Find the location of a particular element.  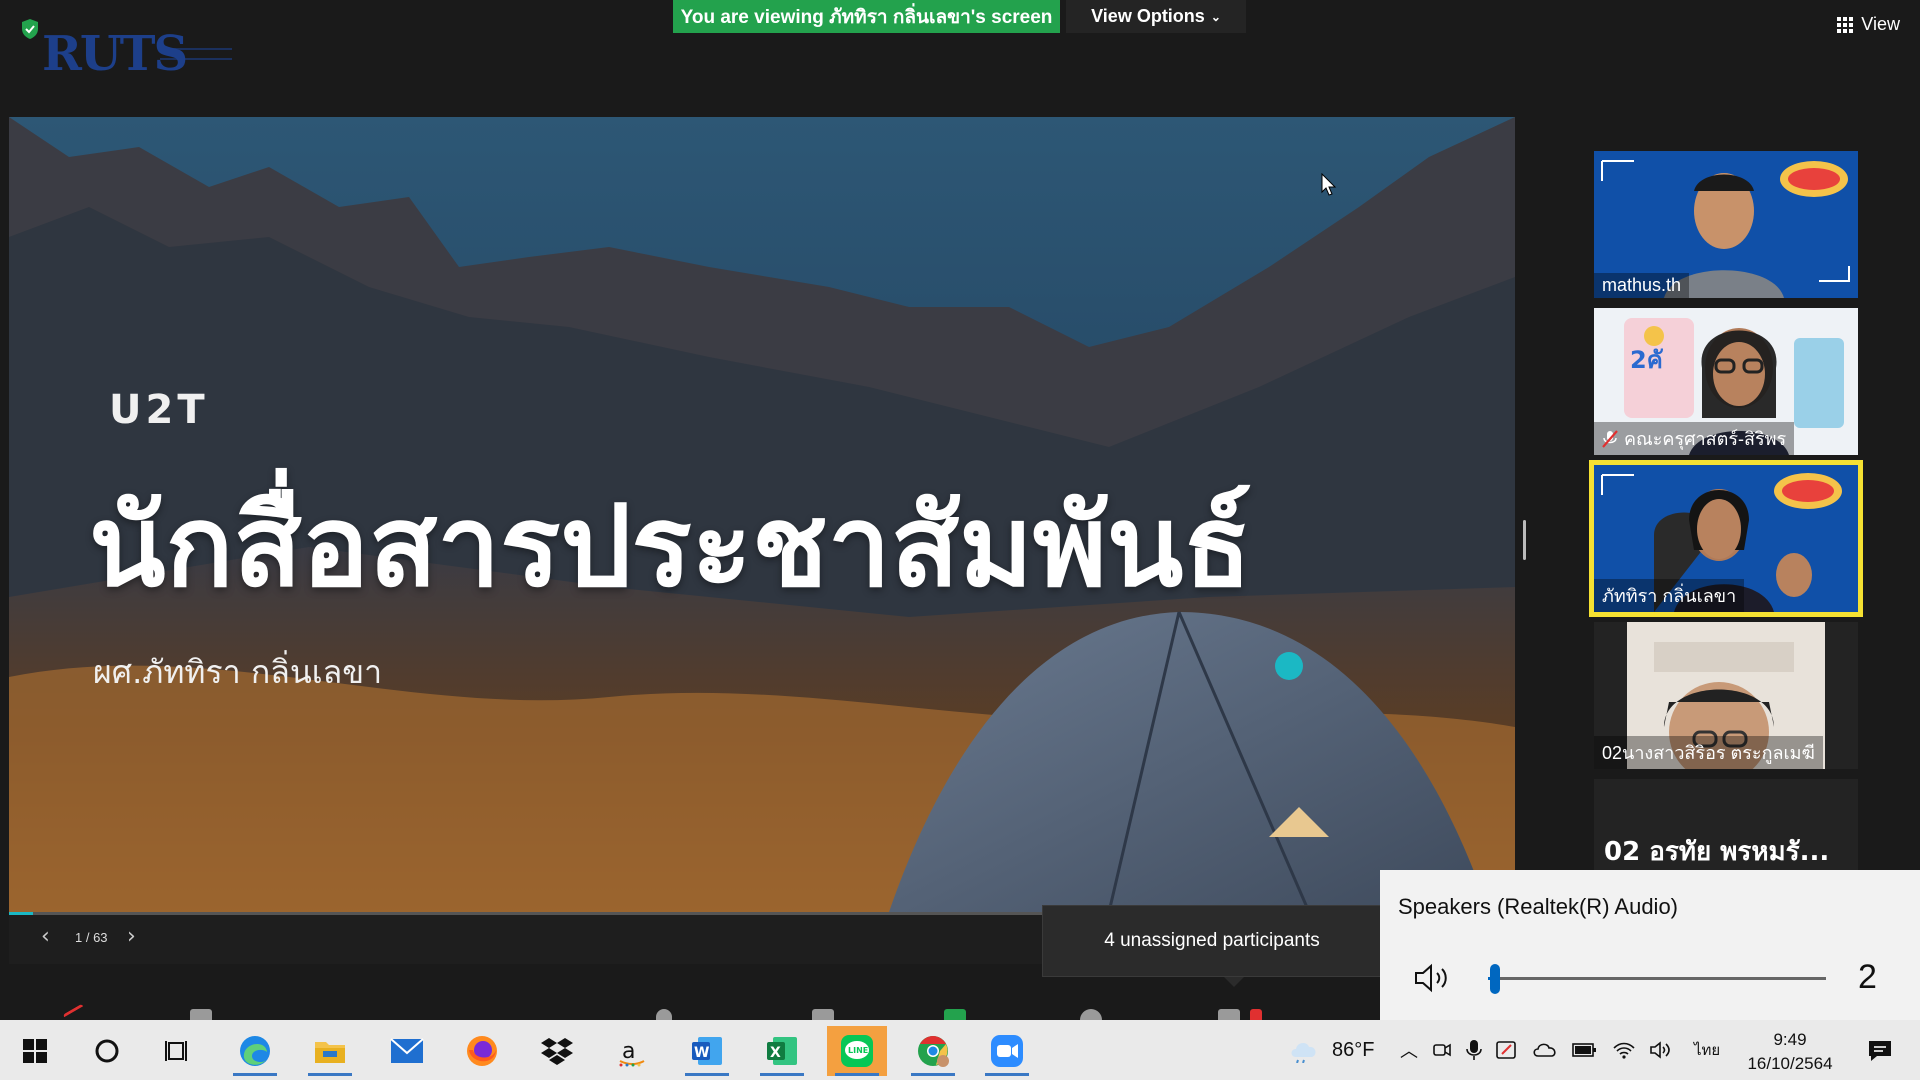

chevron-left-icon: ‹ is located at coordinates (45, 937).